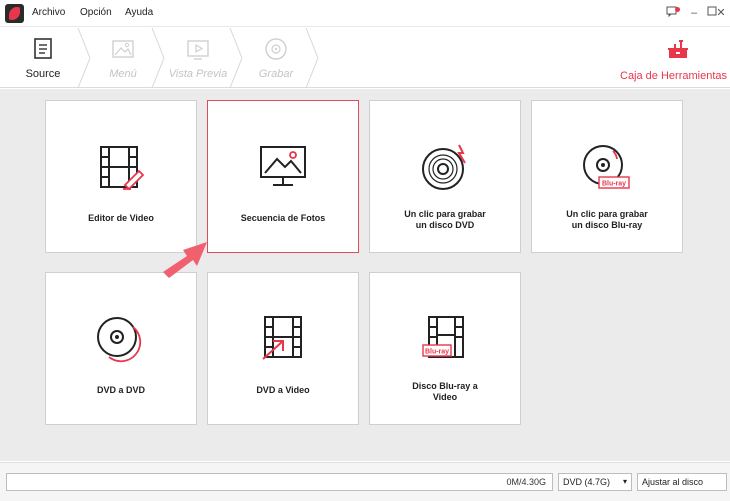  What do you see at coordinates (198, 50) in the screenshot?
I see `preview-icon` at bounding box center [198, 50].